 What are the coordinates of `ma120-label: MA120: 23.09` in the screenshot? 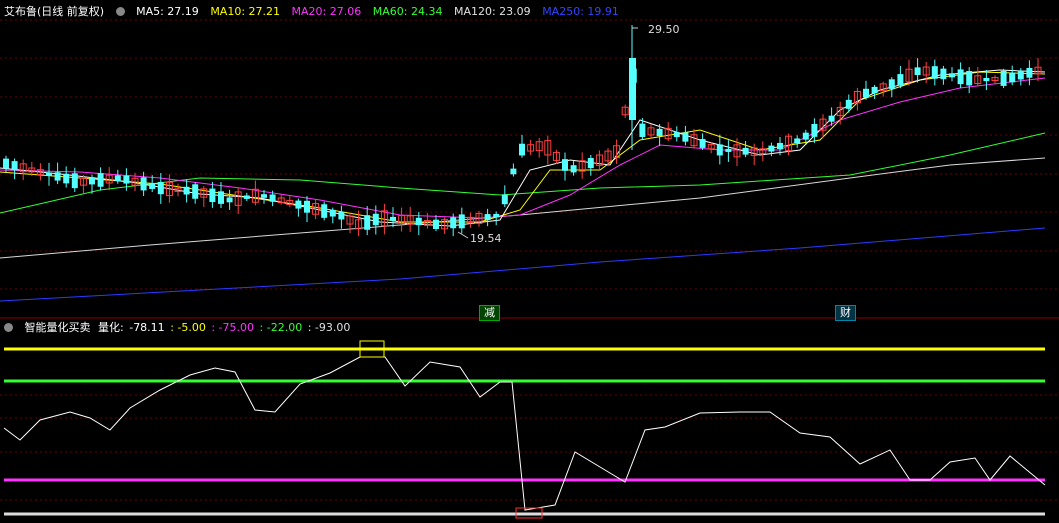 It's located at (492, 11).